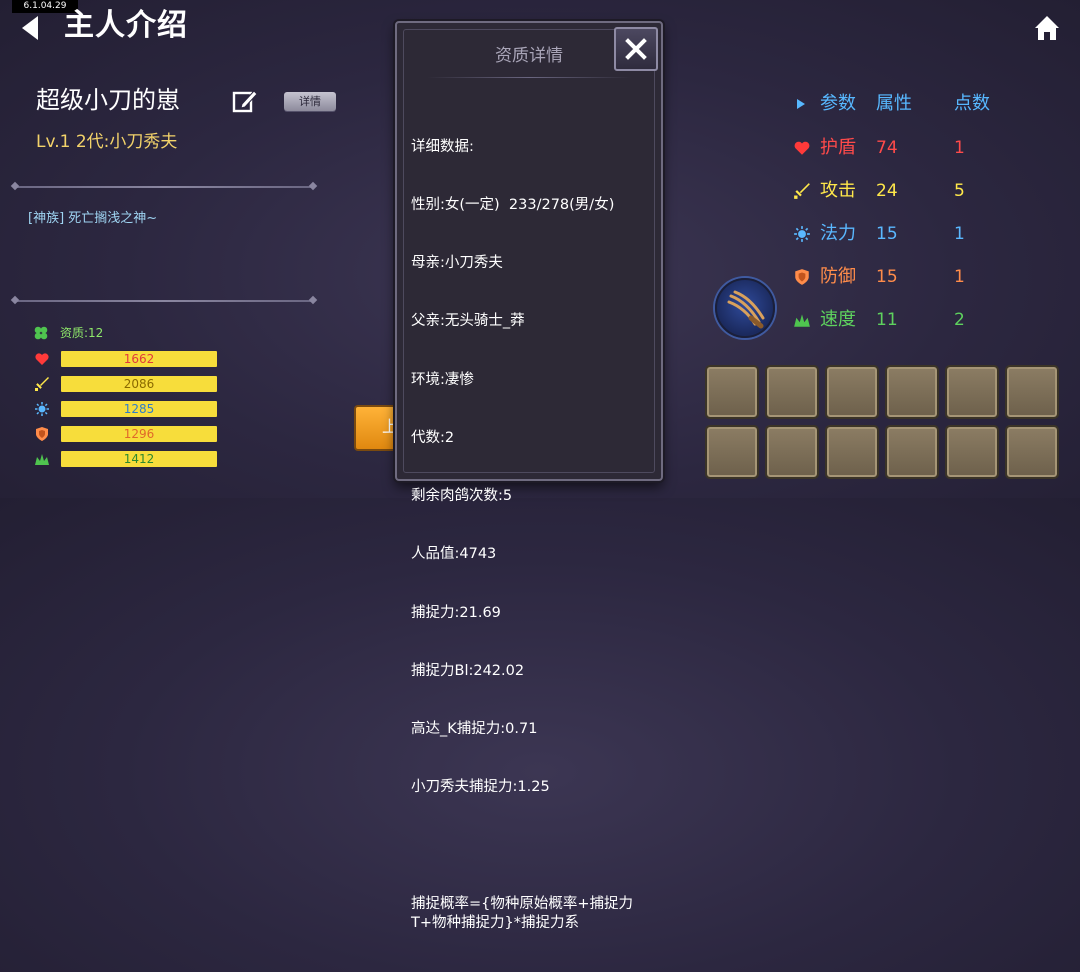  Describe the element at coordinates (838, 276) in the screenshot. I see `param-name-defense: 防御` at that location.